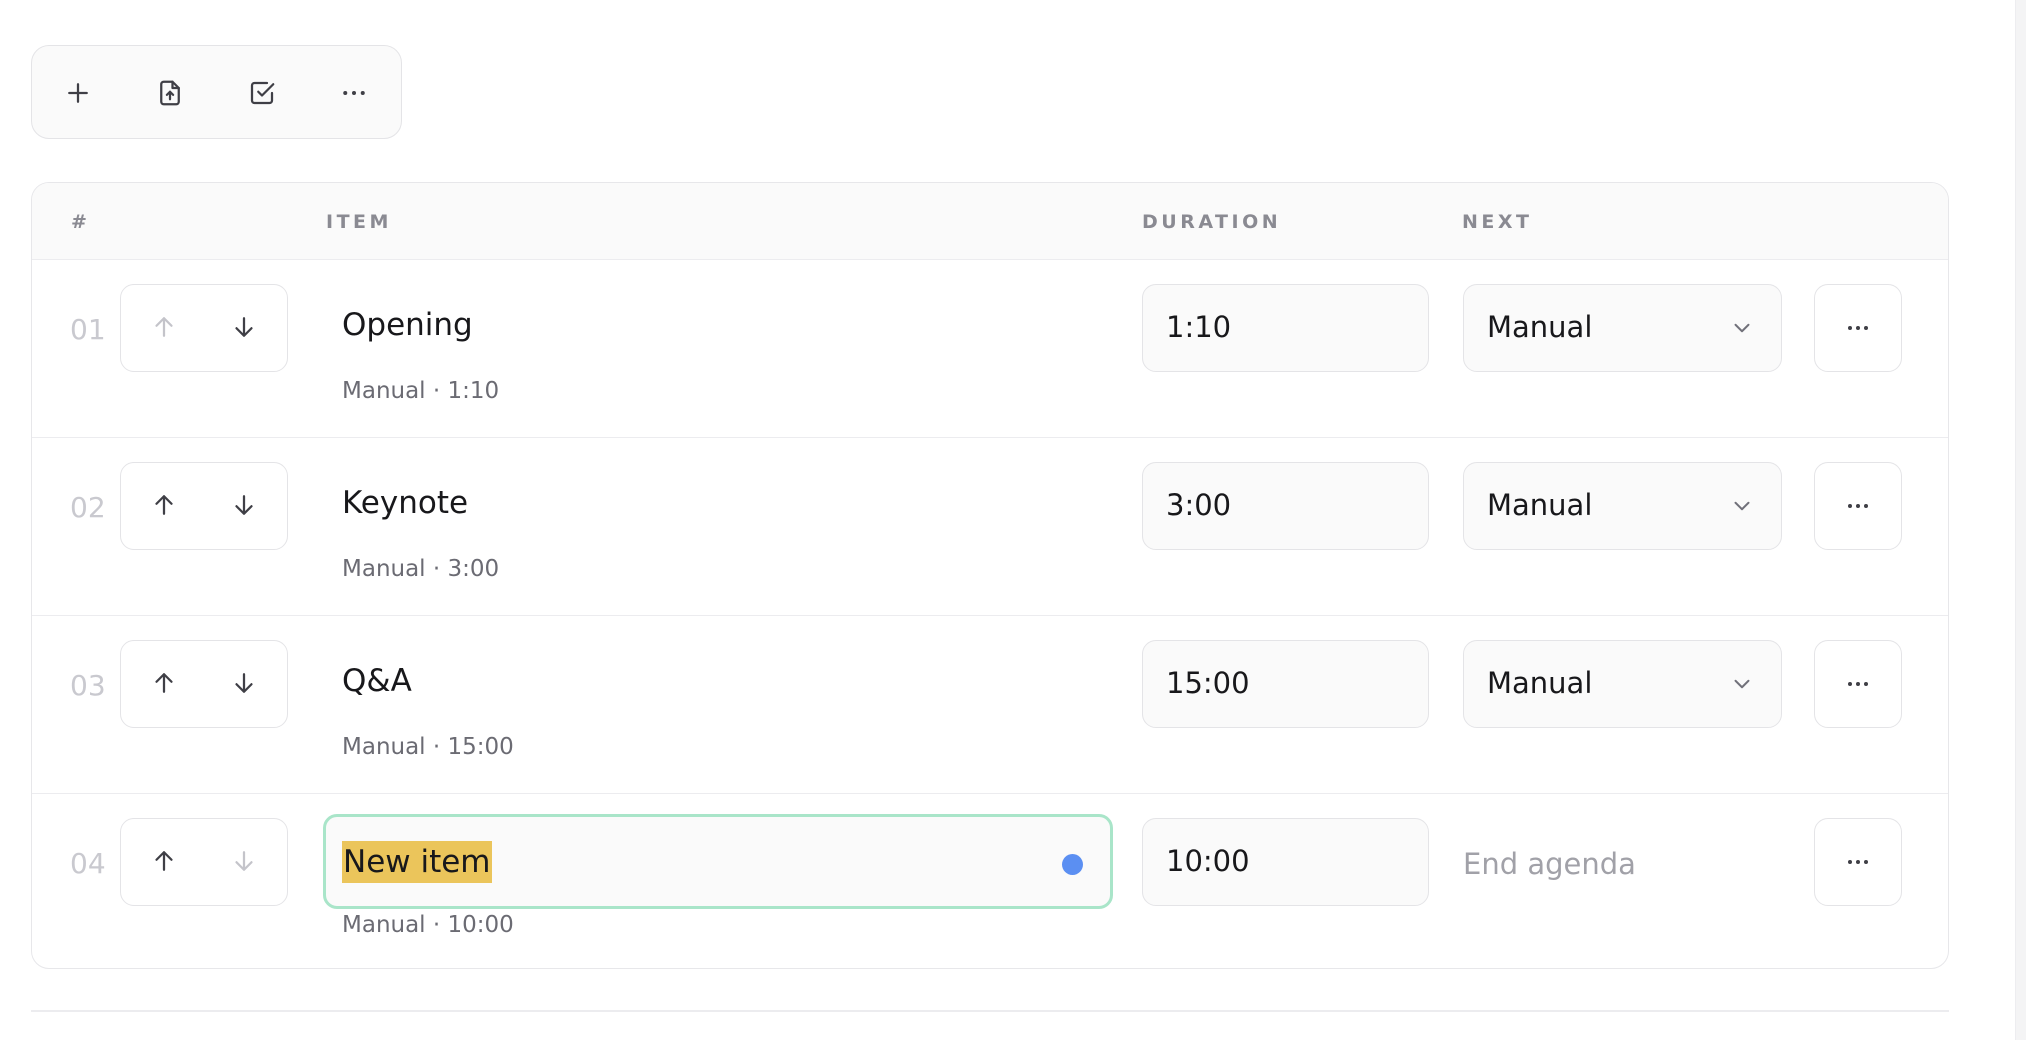 Image resolution: width=2026 pixels, height=1040 pixels. What do you see at coordinates (405, 503) in the screenshot?
I see `item-title: Keynote` at bounding box center [405, 503].